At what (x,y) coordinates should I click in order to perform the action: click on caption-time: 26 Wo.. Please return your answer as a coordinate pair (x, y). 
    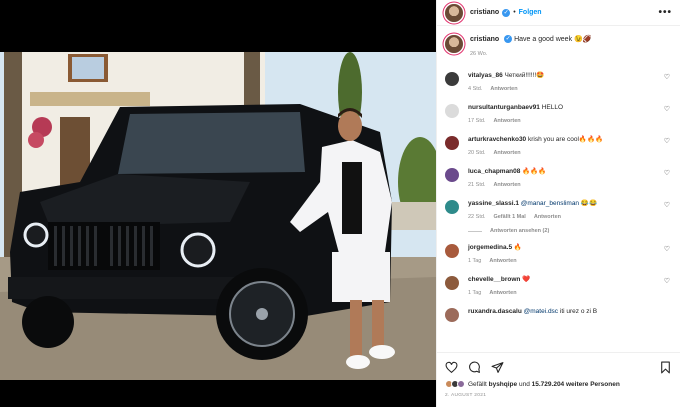
    Looking at the image, I should click on (530, 54).